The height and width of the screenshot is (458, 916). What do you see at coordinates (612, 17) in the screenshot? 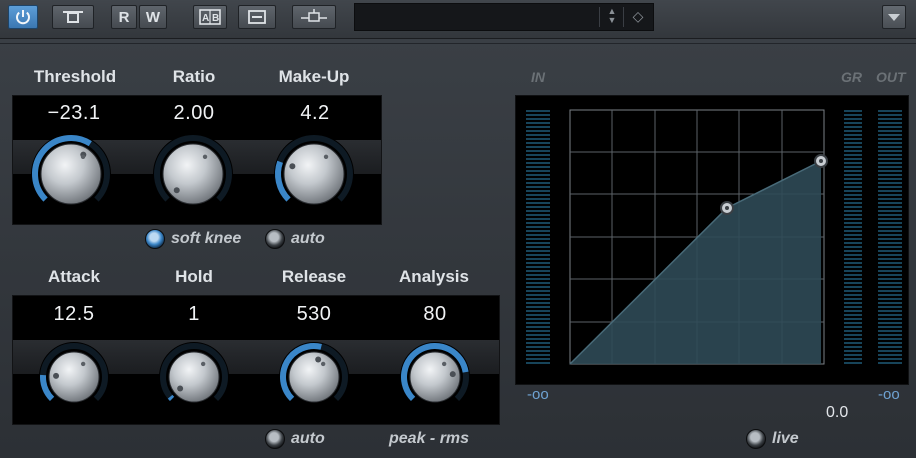
I see `preset-stepper-icon: ▲ ▼` at bounding box center [612, 17].